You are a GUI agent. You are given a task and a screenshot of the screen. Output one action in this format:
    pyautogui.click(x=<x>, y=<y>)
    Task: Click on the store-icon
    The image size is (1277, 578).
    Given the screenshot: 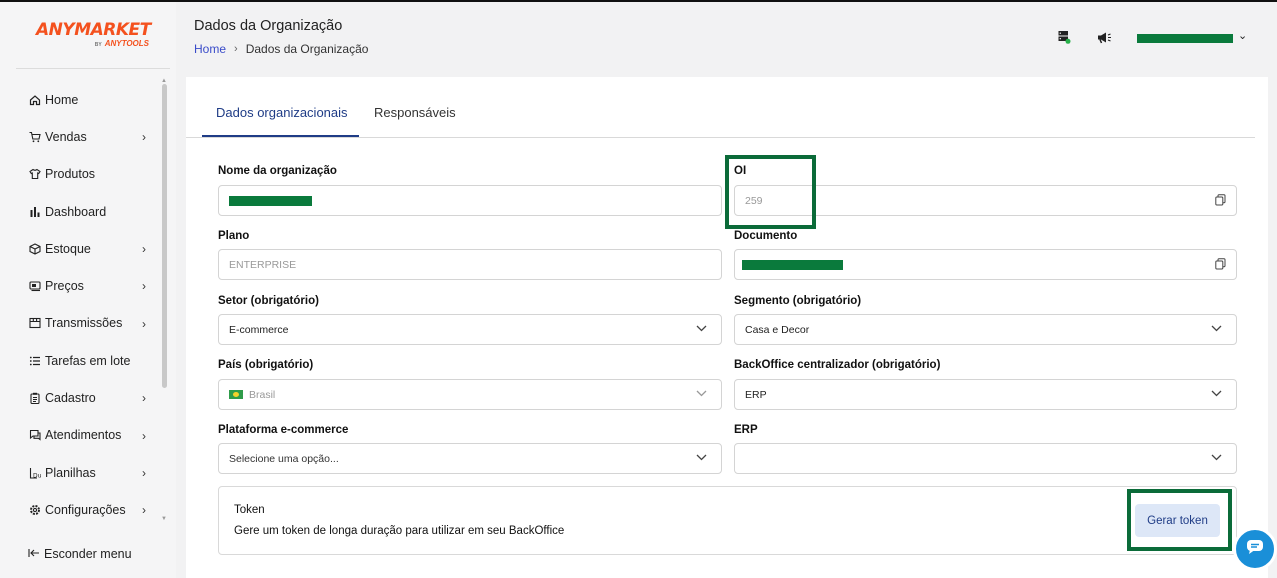 What is the action you would take?
    pyautogui.click(x=34, y=323)
    